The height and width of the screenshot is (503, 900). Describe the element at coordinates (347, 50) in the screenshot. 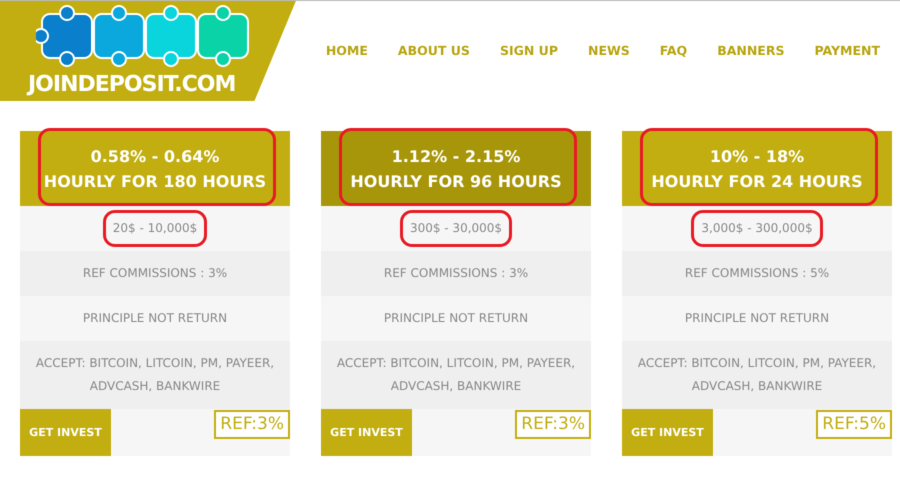

I see `nav-link: HOME` at that location.